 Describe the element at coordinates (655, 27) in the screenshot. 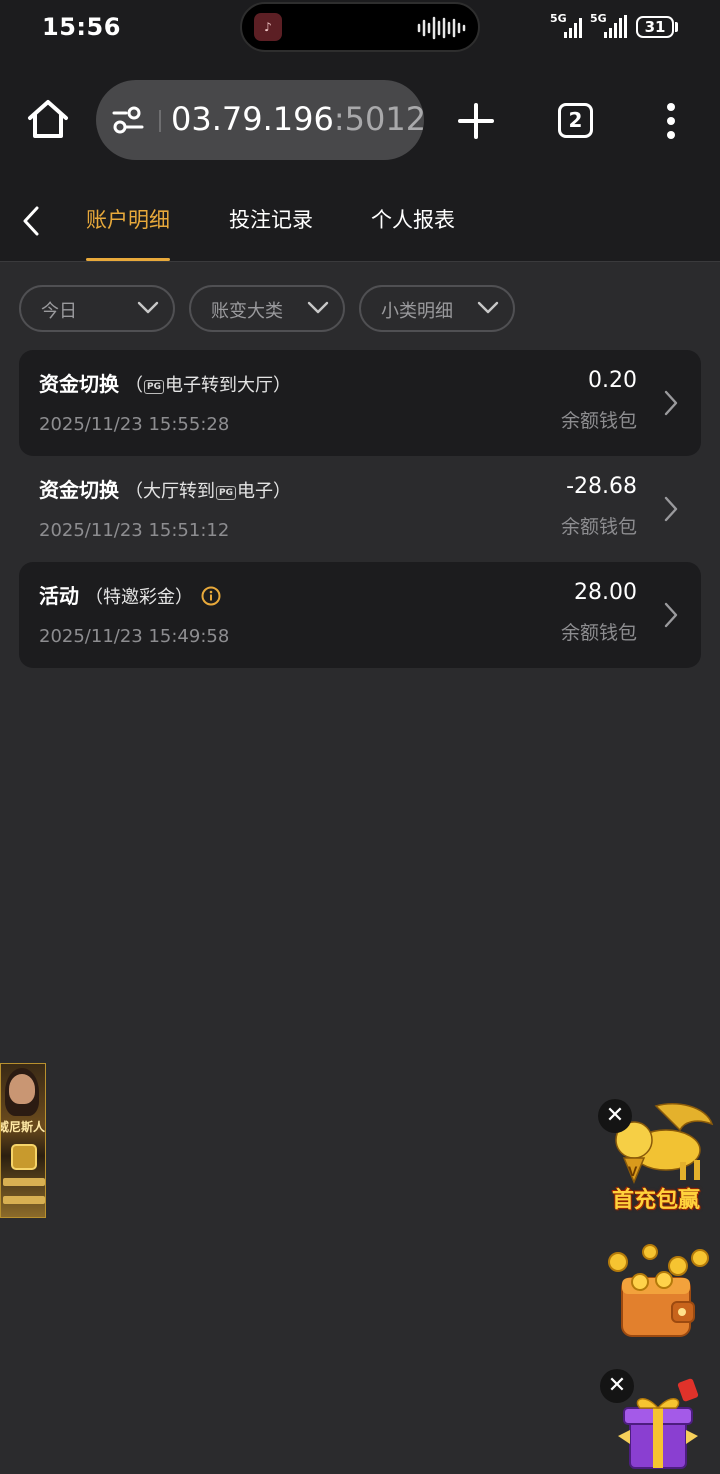

I see `battery-icon: 31` at that location.